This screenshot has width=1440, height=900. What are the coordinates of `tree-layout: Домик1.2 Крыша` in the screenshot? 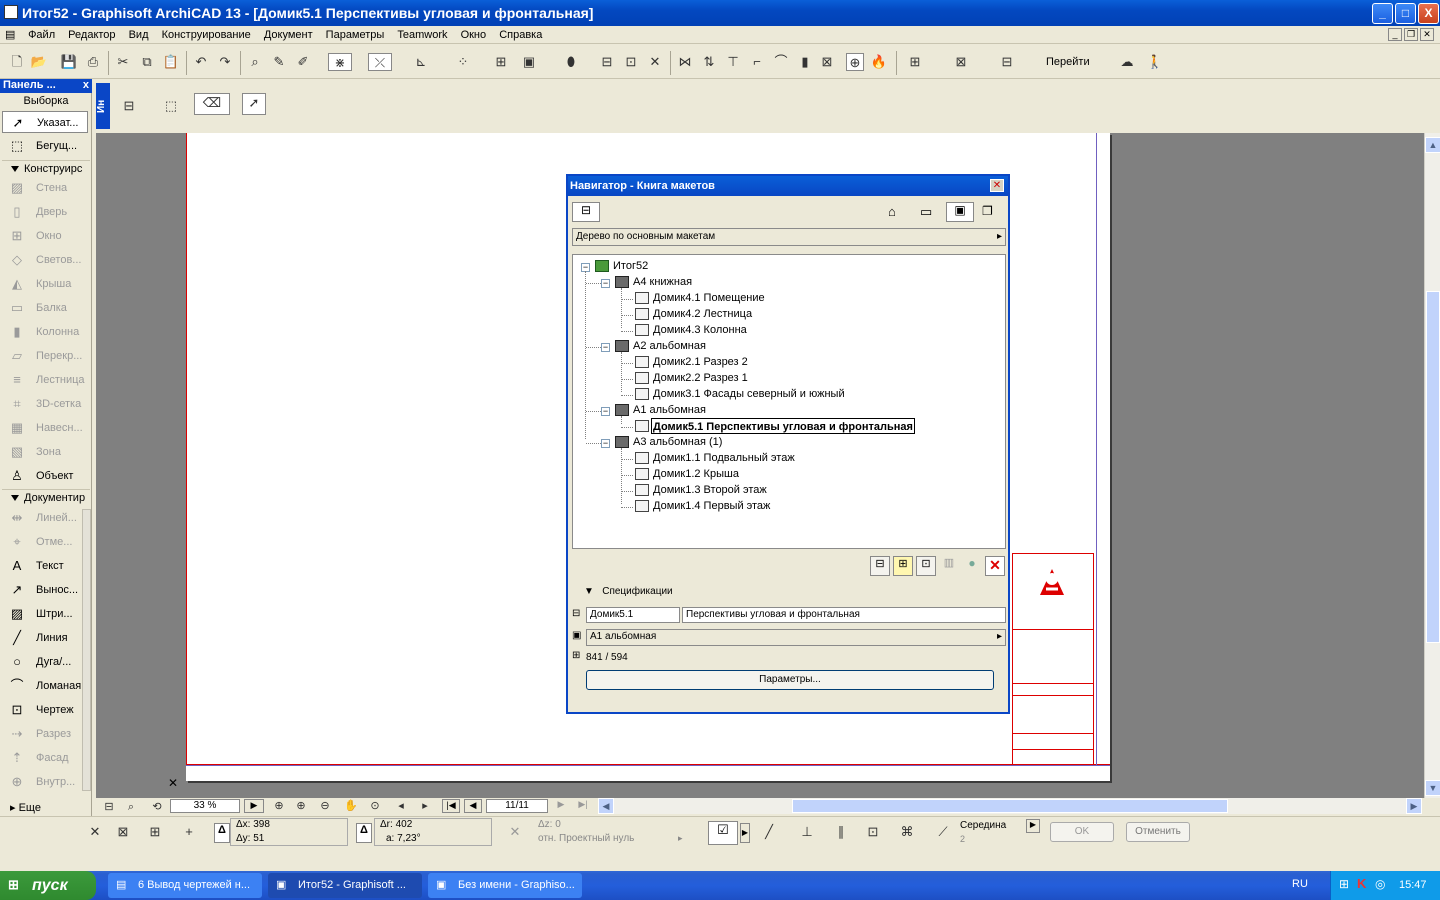 It's located at (696, 474).